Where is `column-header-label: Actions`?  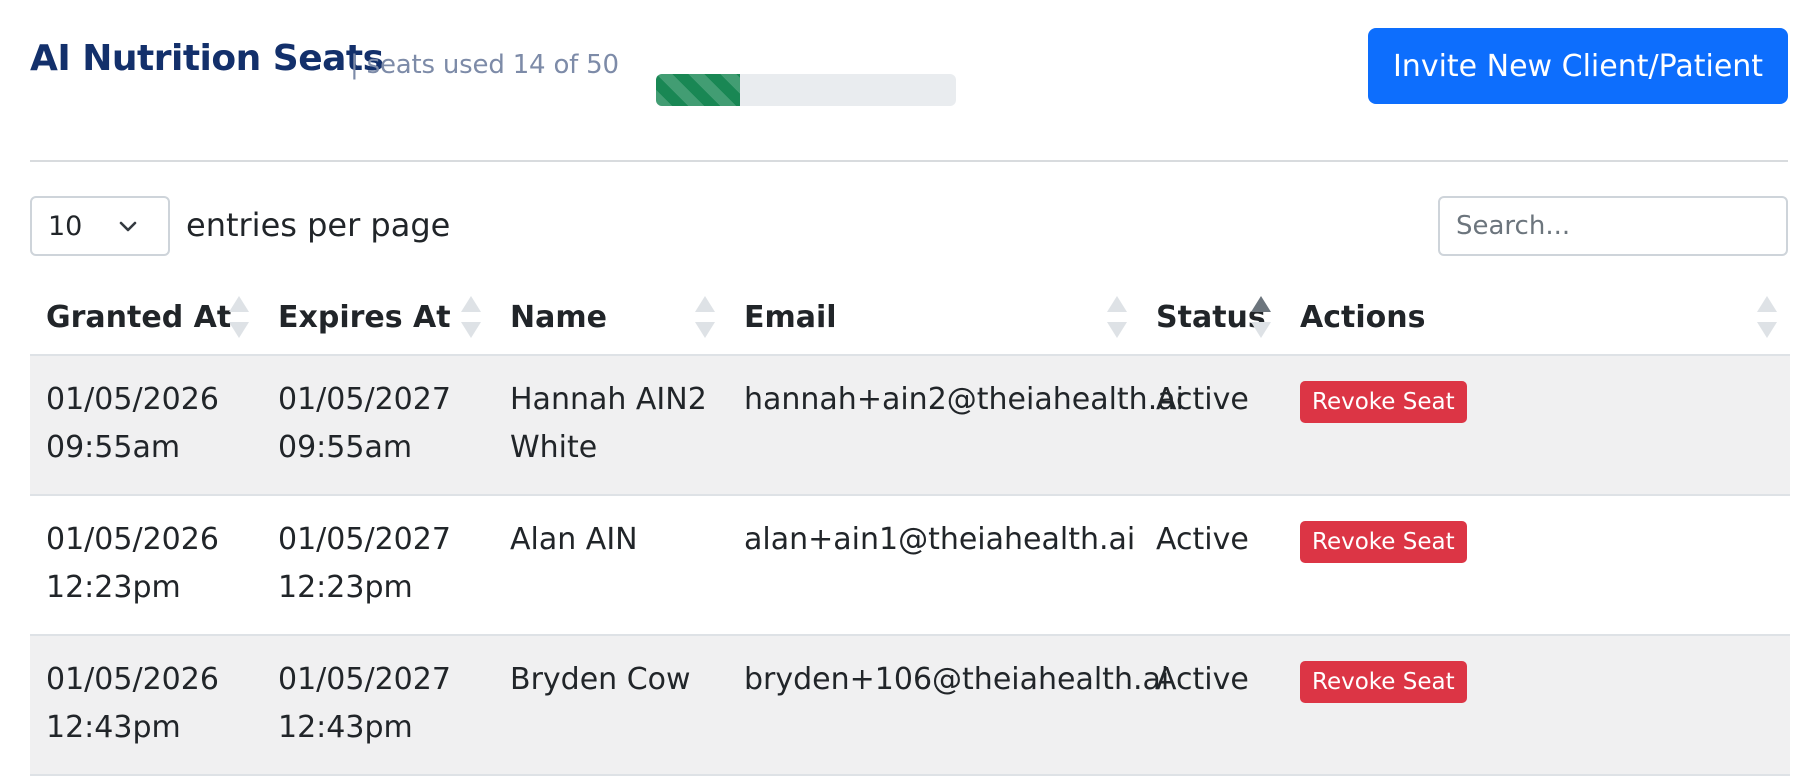
column-header-label: Actions is located at coordinates (1363, 317).